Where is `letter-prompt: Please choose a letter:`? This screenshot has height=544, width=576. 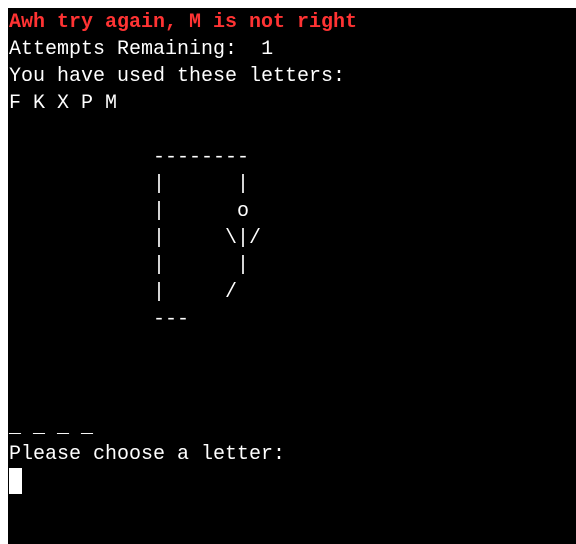
letter-prompt: Please choose a letter: is located at coordinates (147, 454).